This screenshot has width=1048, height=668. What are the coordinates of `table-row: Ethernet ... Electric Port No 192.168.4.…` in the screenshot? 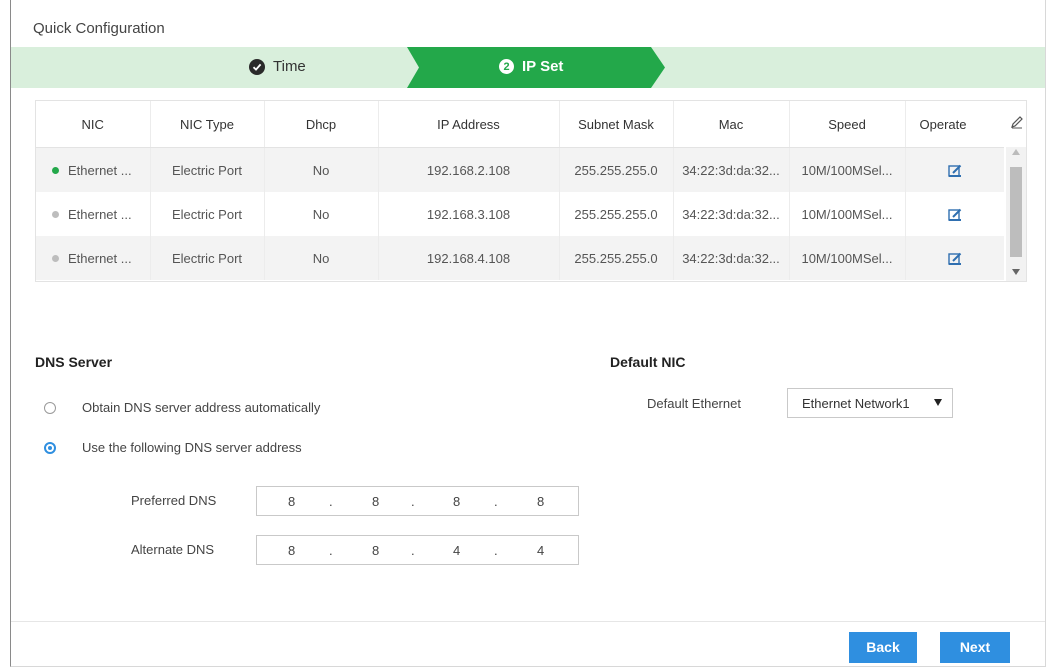 It's located at (520, 258).